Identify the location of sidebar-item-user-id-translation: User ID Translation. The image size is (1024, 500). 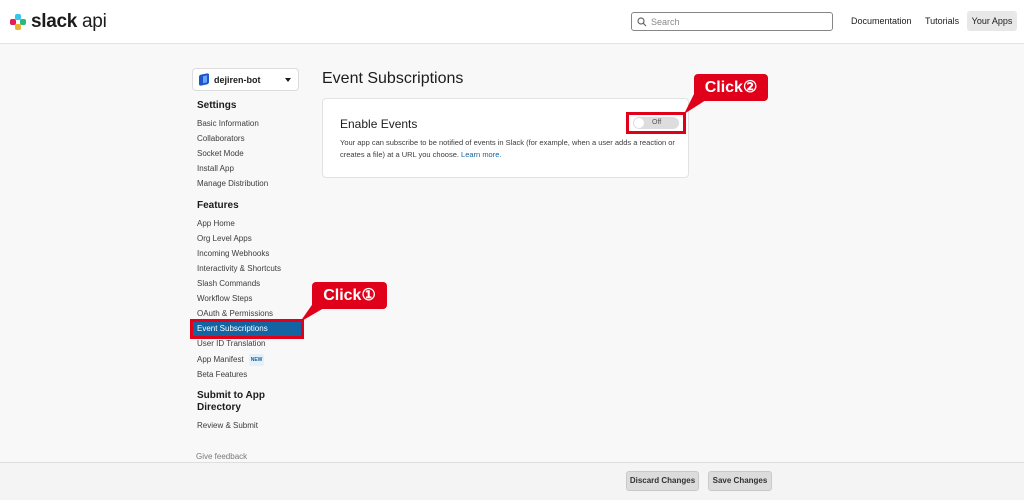
(231, 344).